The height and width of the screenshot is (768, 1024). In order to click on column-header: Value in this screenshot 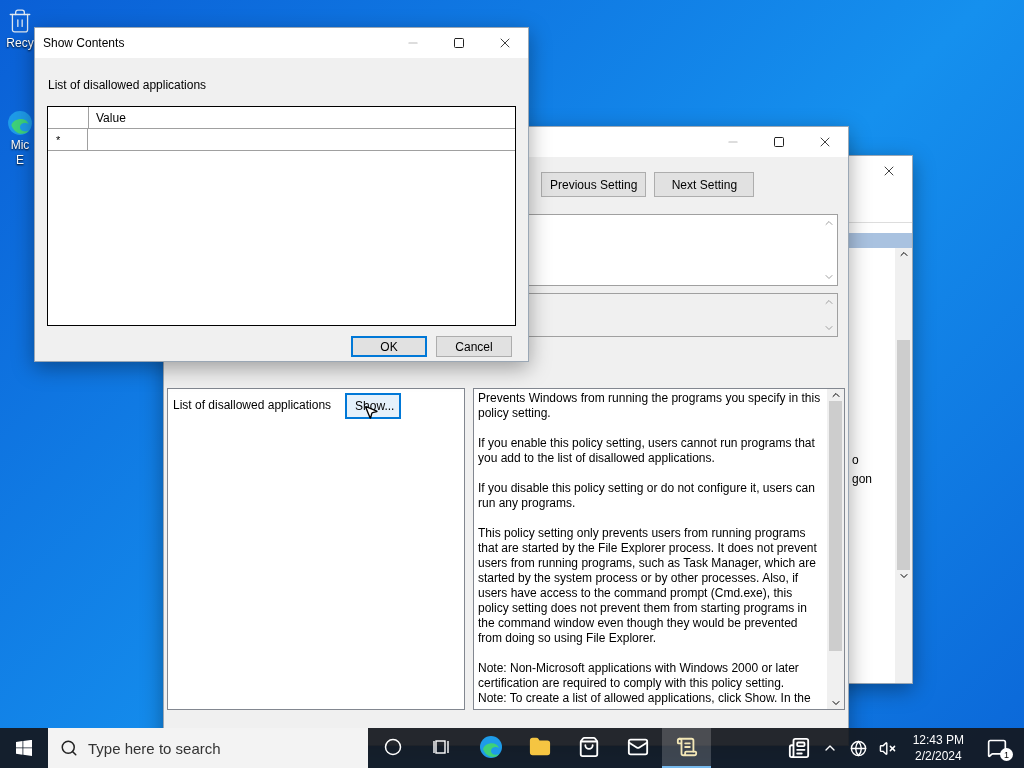, I will do `click(302, 117)`.